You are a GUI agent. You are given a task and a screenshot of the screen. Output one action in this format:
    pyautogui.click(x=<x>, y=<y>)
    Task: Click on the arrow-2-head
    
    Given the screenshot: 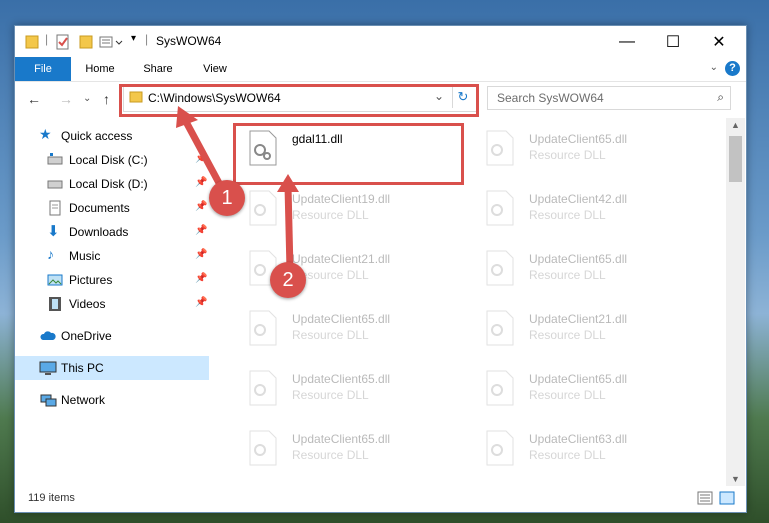 What is the action you would take?
    pyautogui.click(x=288, y=183)
    